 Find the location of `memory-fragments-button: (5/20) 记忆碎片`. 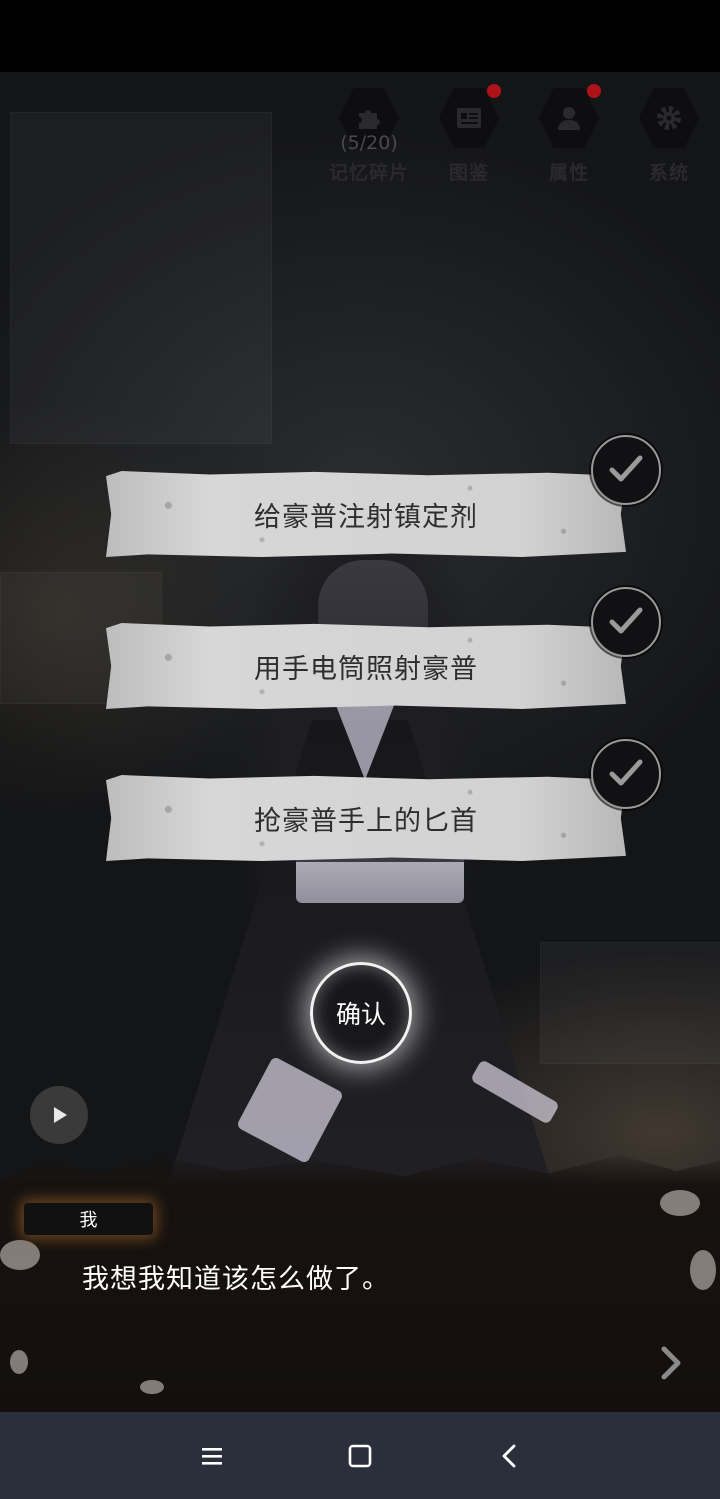

memory-fragments-button: (5/20) 记忆碎片 is located at coordinates (369, 143).